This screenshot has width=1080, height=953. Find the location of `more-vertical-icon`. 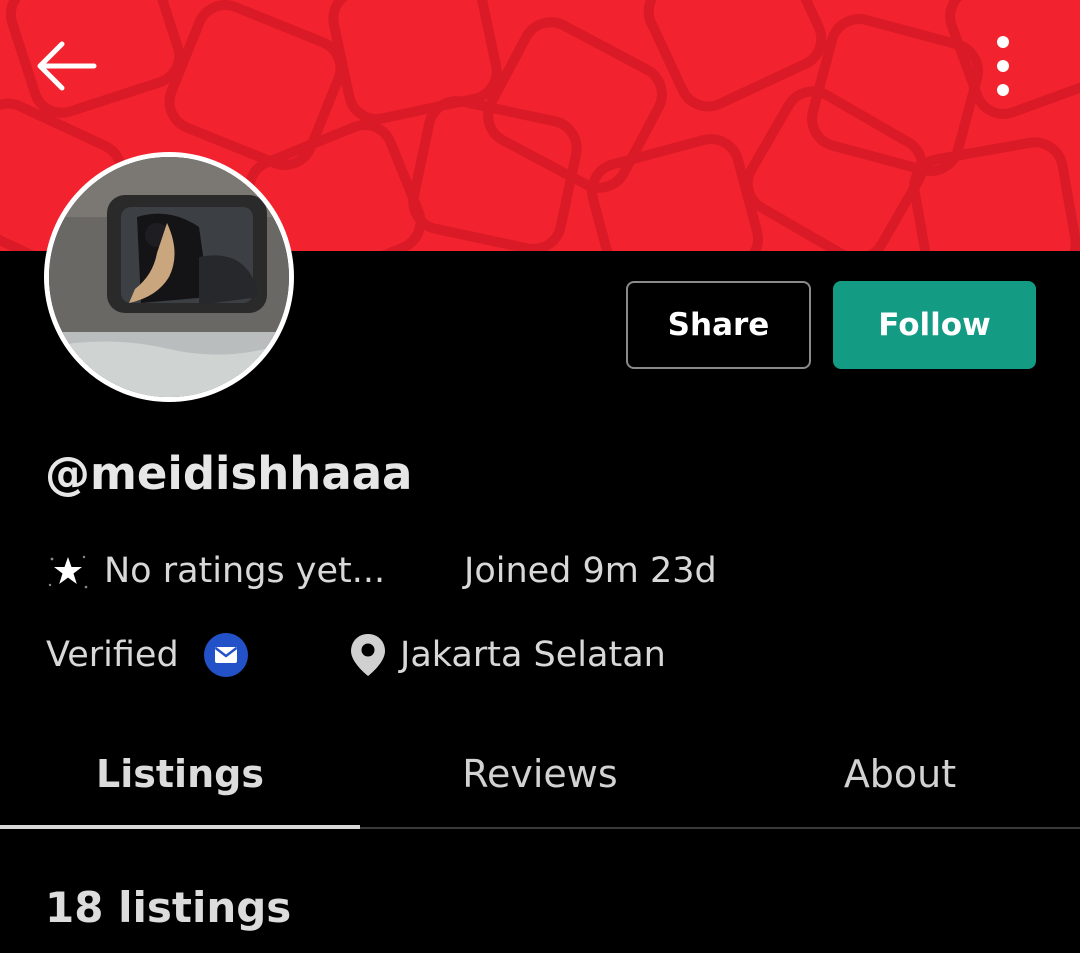

more-vertical-icon is located at coordinates (1003, 66).